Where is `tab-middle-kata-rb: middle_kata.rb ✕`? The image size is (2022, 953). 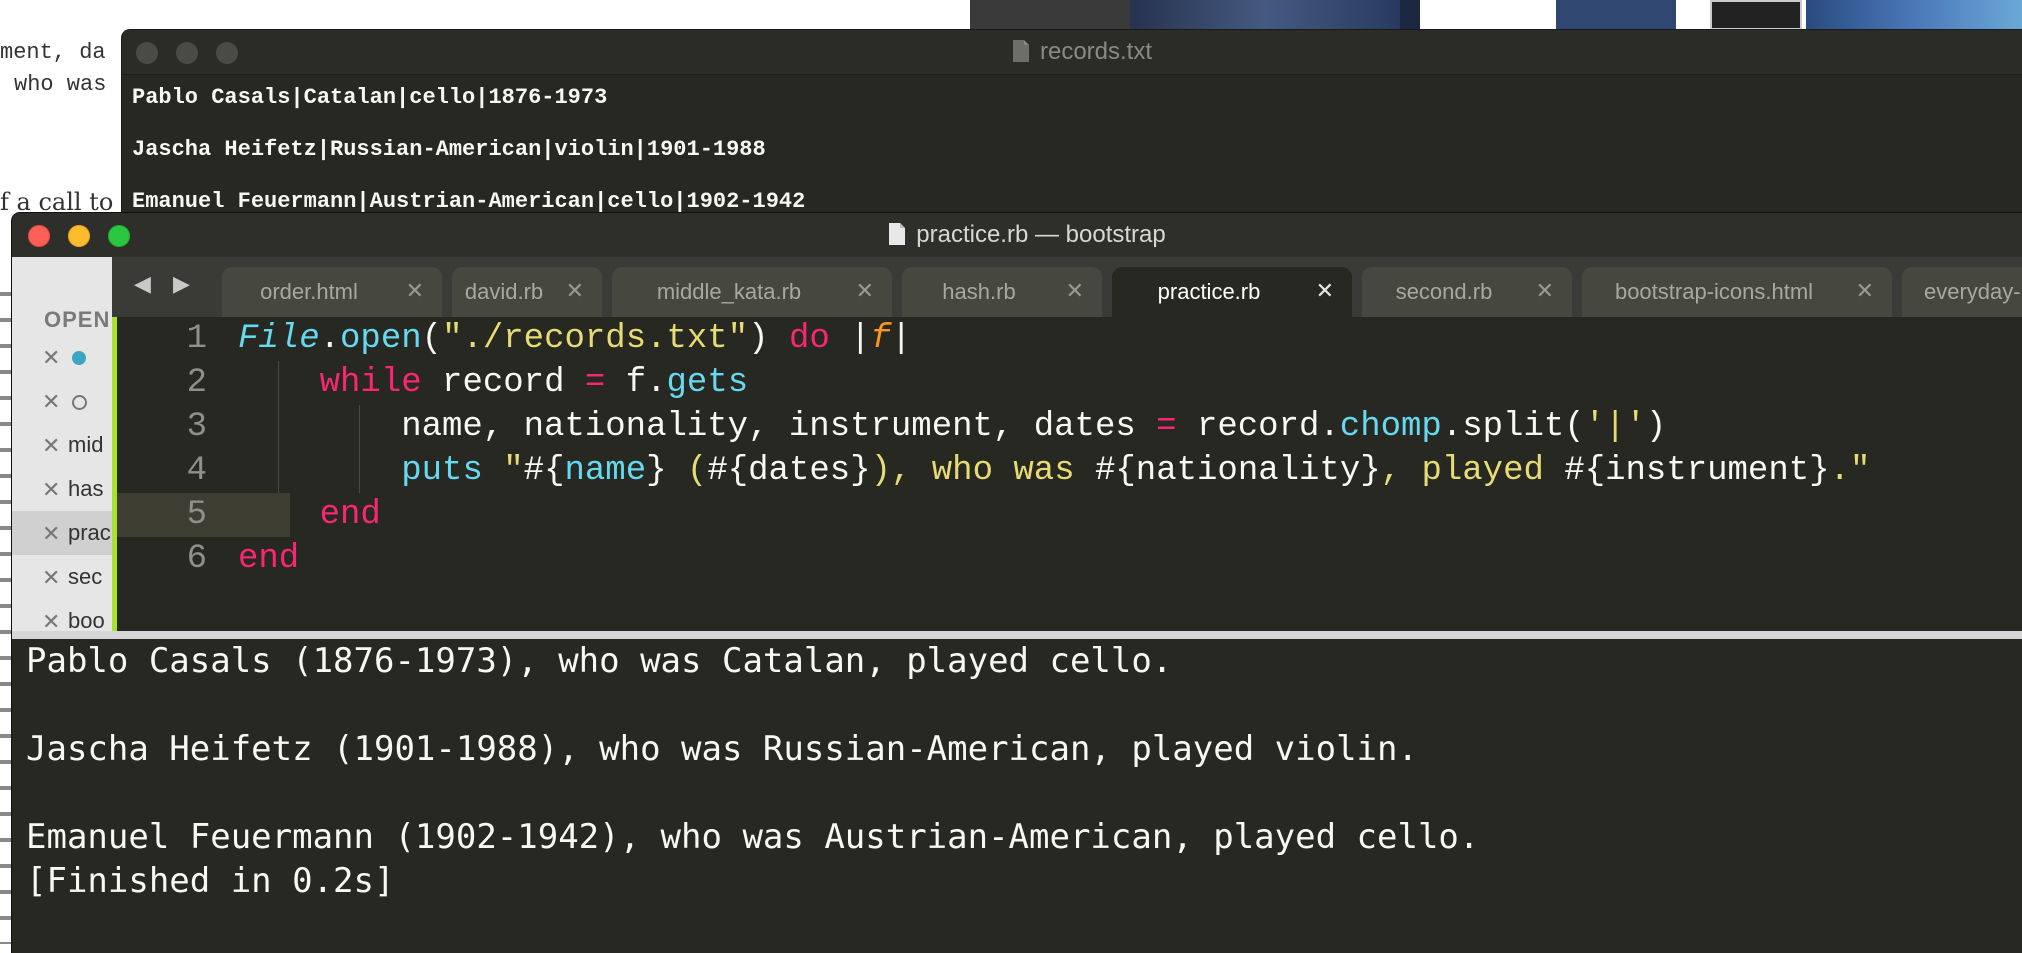 tab-middle-kata-rb: middle_kata.rb ✕ is located at coordinates (752, 292).